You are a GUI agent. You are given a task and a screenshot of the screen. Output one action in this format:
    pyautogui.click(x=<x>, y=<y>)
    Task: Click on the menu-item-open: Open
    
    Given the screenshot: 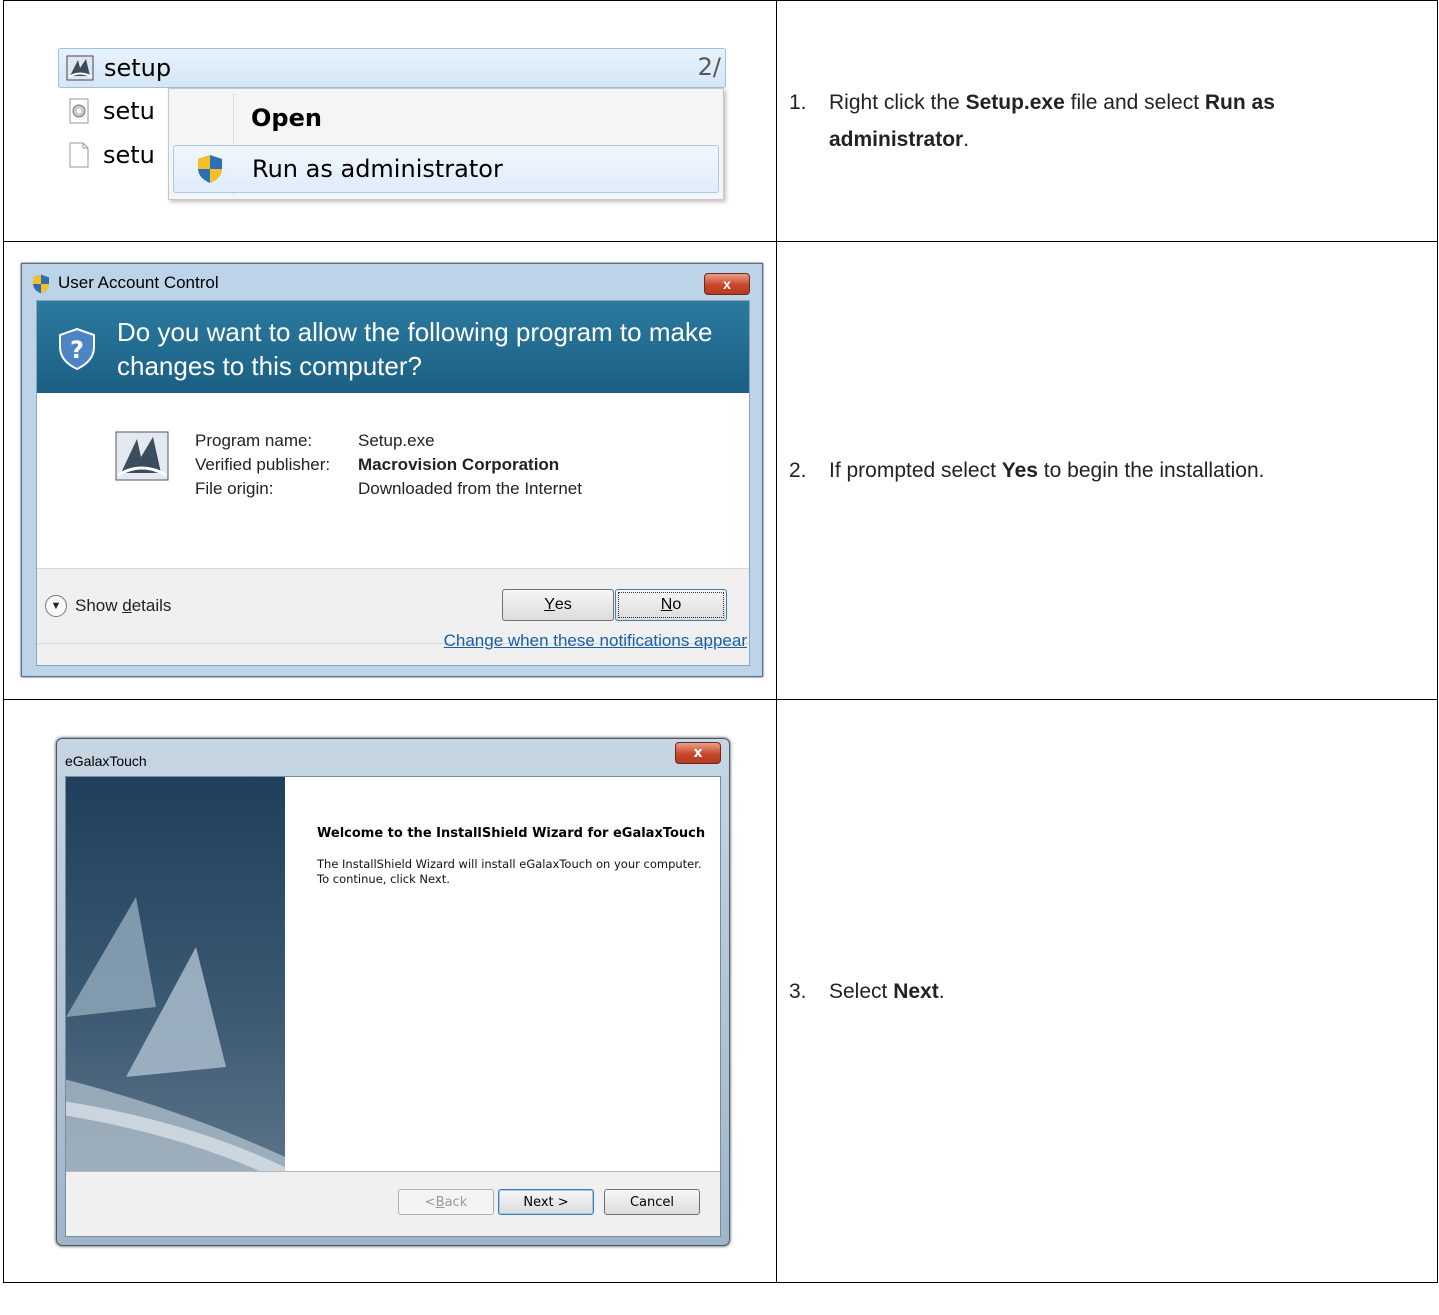 What is the action you would take?
    pyautogui.click(x=446, y=118)
    